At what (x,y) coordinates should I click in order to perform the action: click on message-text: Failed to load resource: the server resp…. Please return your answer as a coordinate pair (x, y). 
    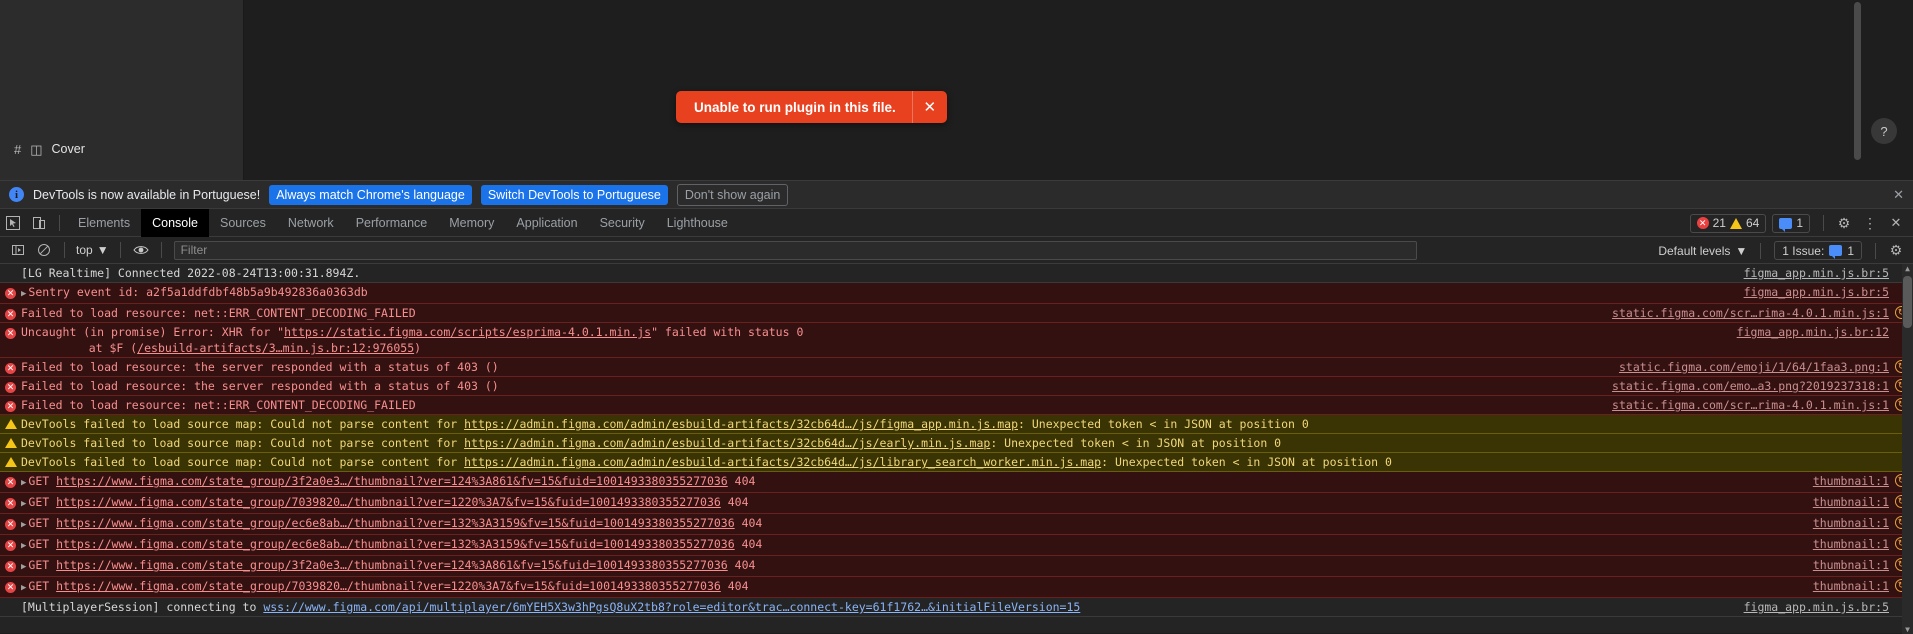
    Looking at the image, I should click on (260, 386).